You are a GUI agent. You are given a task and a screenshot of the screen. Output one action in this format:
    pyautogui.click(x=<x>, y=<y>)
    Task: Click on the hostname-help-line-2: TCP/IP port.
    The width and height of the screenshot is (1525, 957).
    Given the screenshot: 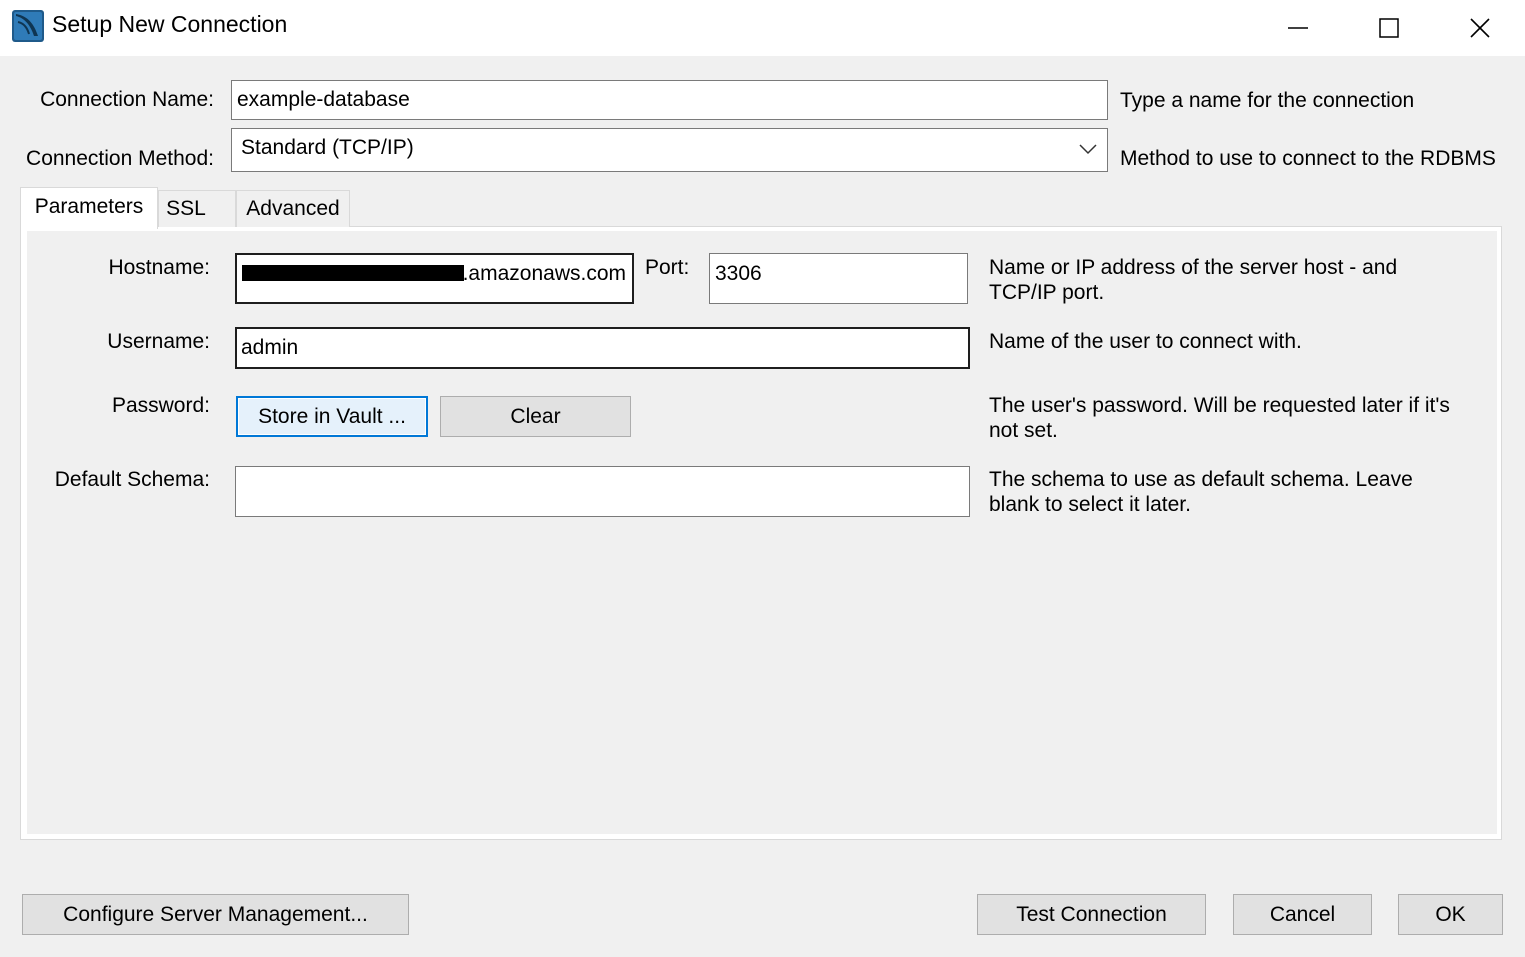 What is the action you would take?
    pyautogui.click(x=1047, y=292)
    